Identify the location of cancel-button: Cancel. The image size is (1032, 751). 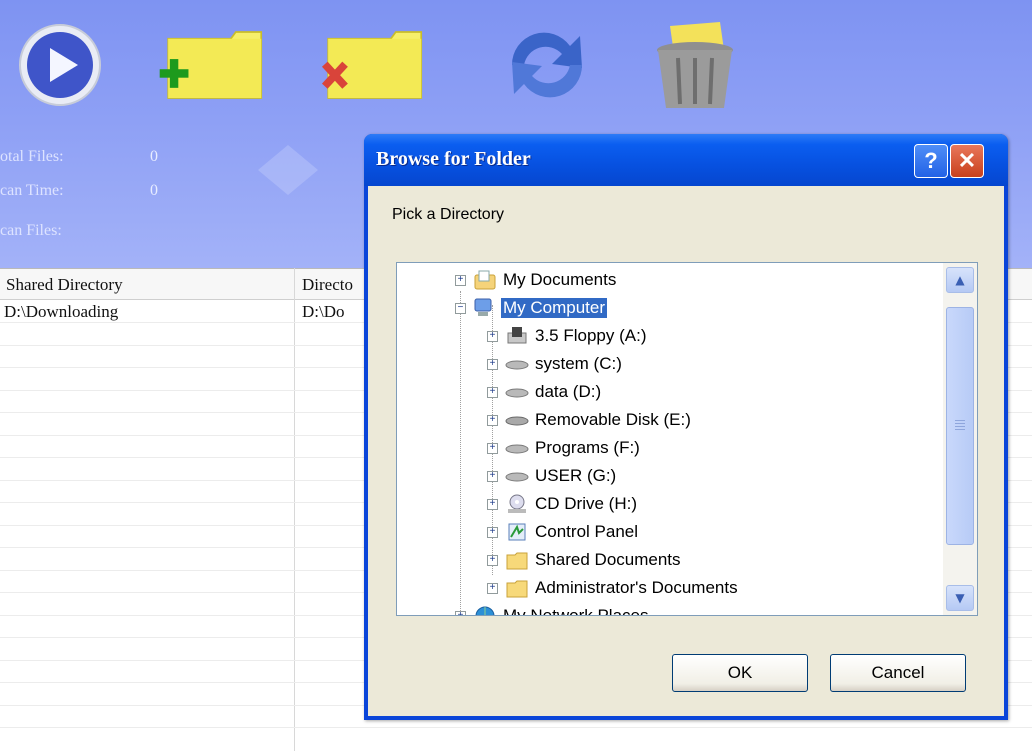
(898, 673).